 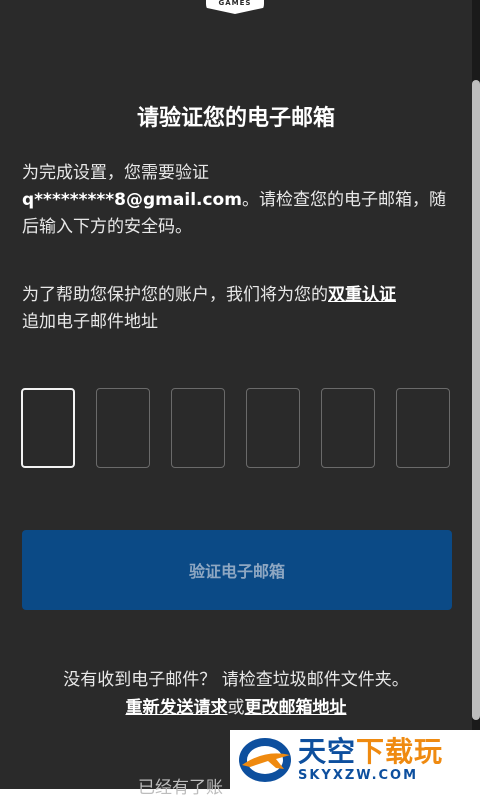 What do you see at coordinates (177, 708) in the screenshot?
I see `resend-request-link: 重新发送请求` at bounding box center [177, 708].